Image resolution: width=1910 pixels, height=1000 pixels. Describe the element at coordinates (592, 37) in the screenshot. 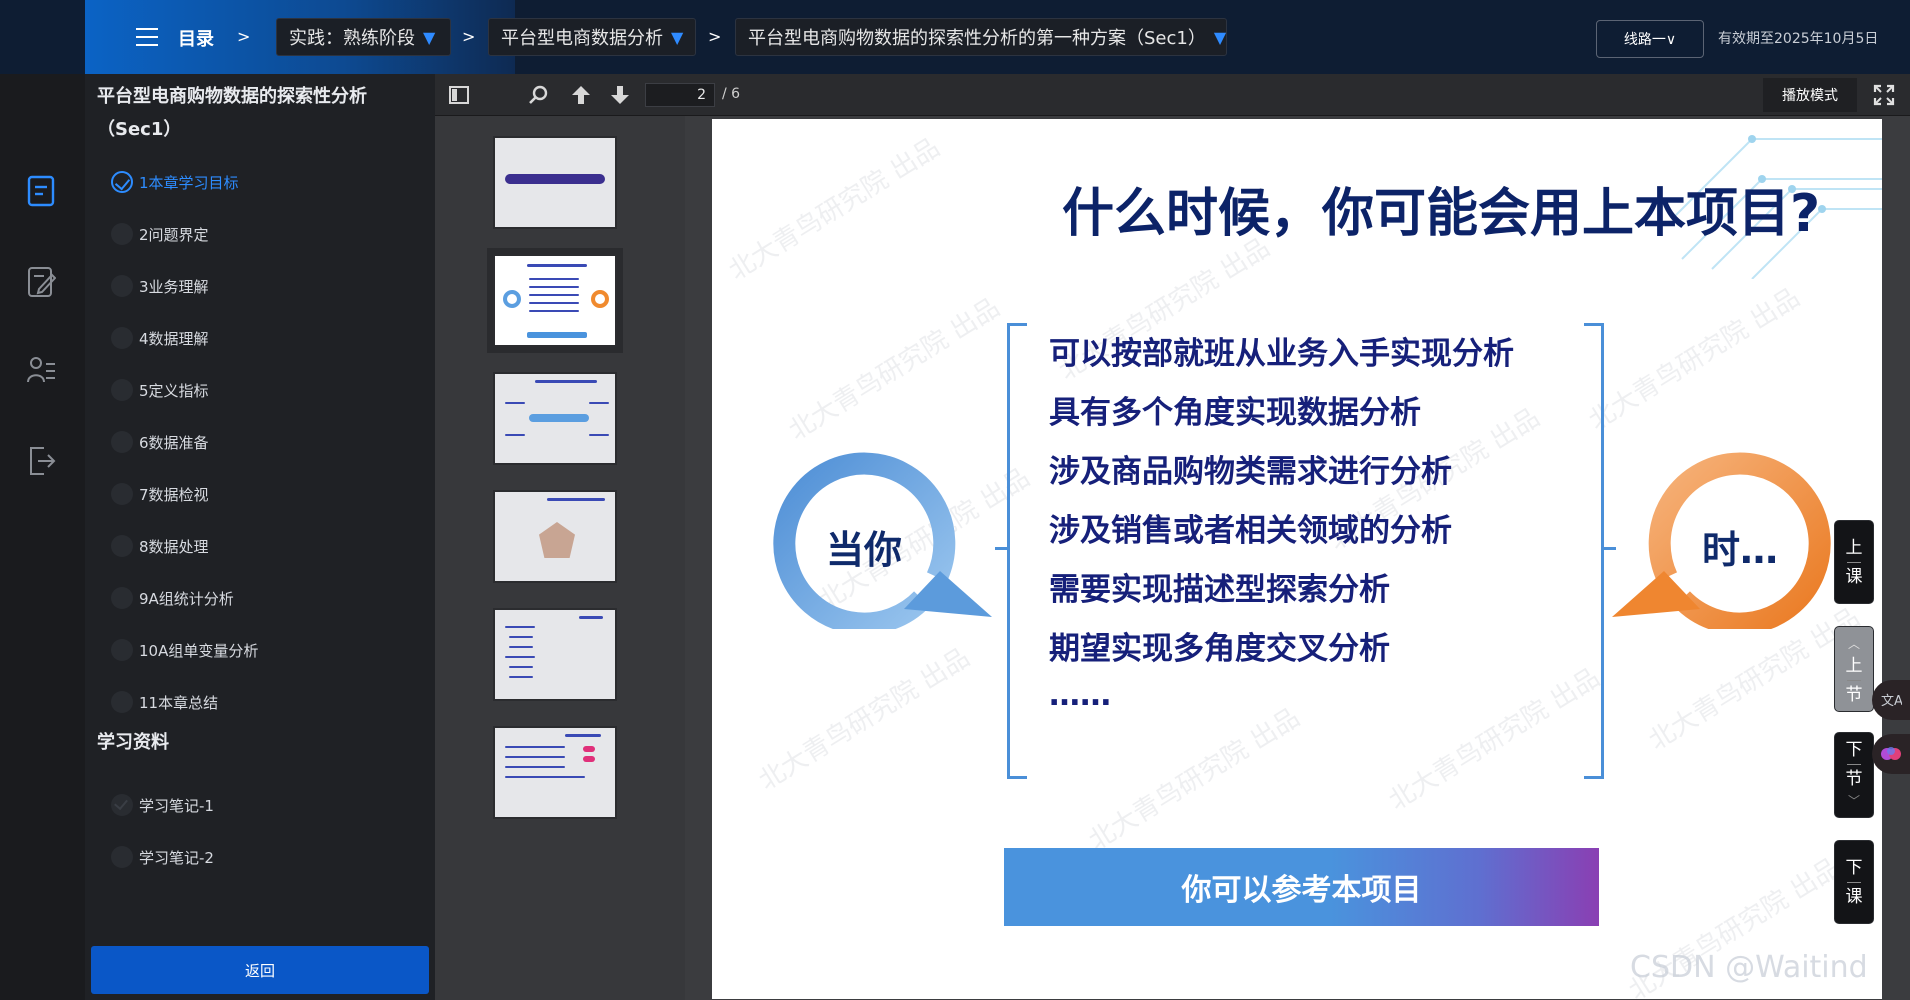

I see `breadcrumb-course: 平台型电商数据分析 ▼` at that location.